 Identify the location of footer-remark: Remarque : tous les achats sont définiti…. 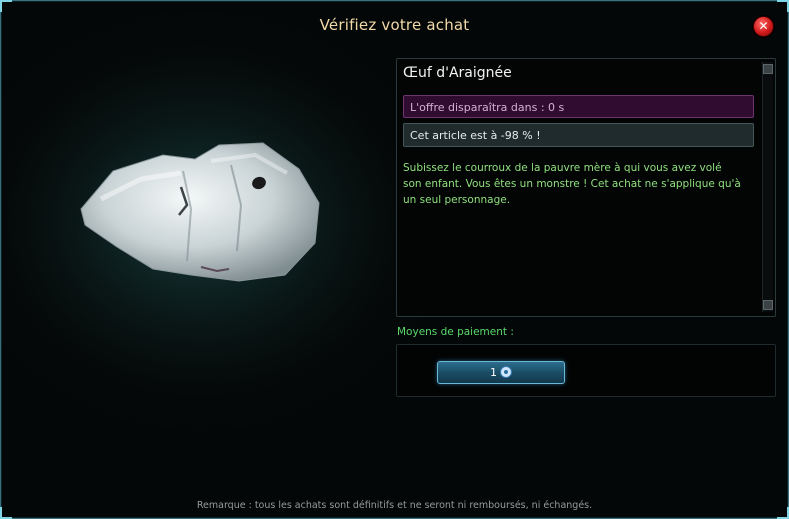
(394, 505).